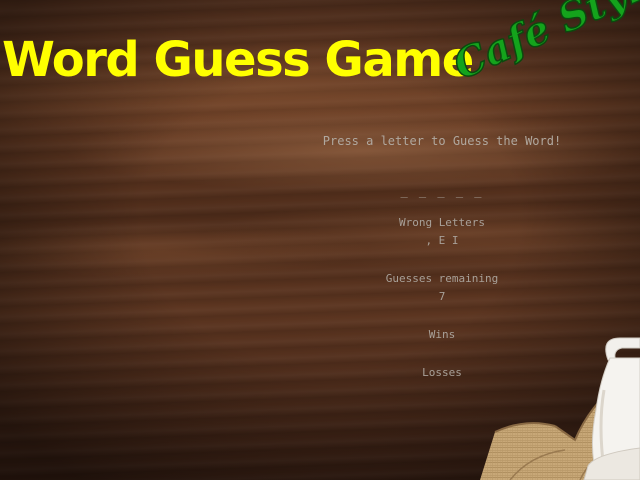 The width and height of the screenshot is (640, 480). I want to click on instructions-text: Press a letter to Guess the Word!, so click(442, 141).